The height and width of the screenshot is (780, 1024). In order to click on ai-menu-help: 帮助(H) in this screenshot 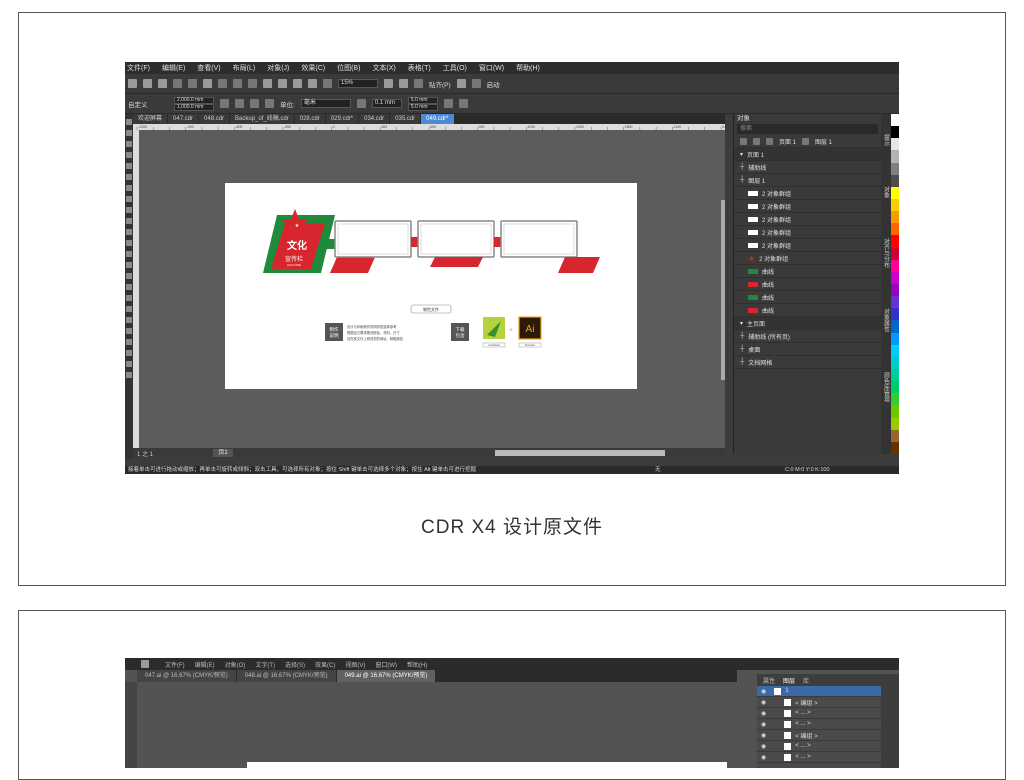, I will do `click(417, 664)`.